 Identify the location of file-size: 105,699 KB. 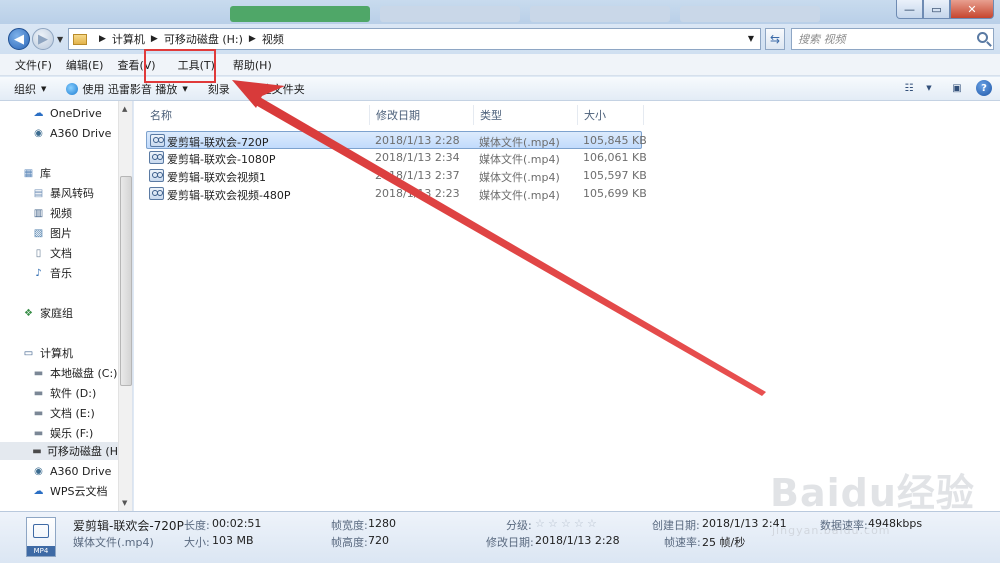
(615, 193).